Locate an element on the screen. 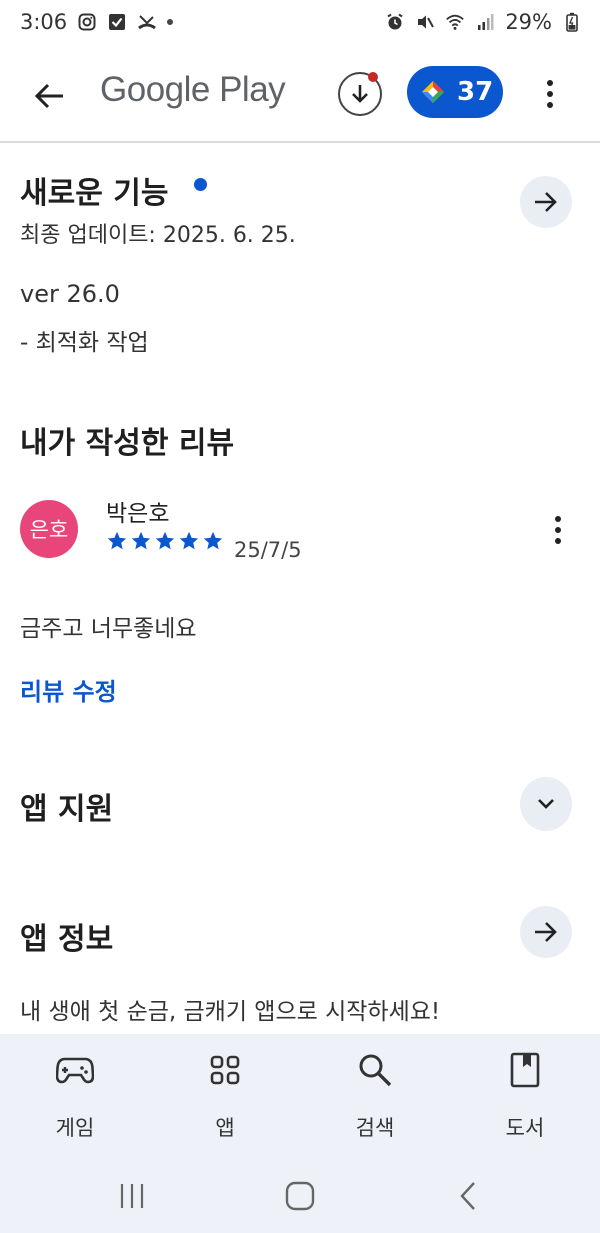  whats-new-arrow-button is located at coordinates (546, 202).